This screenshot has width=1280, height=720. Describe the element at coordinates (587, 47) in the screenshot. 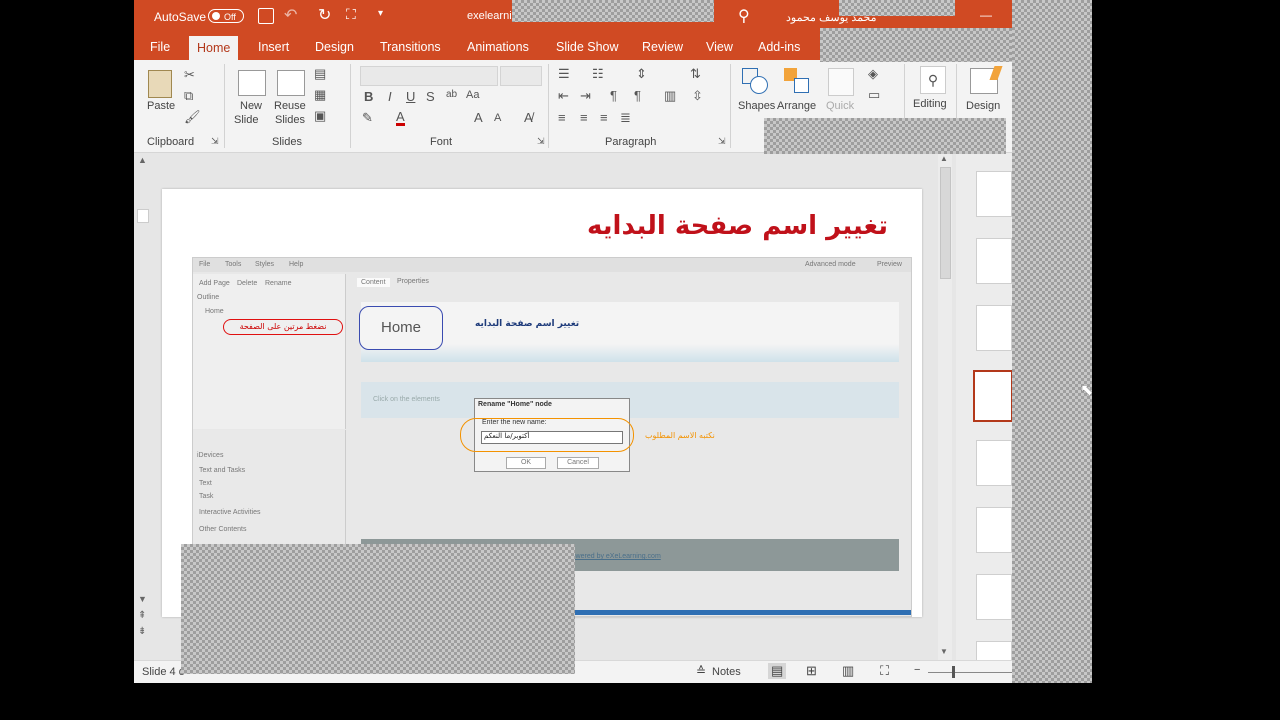

I see `tab-slide-show: Slide Show` at that location.